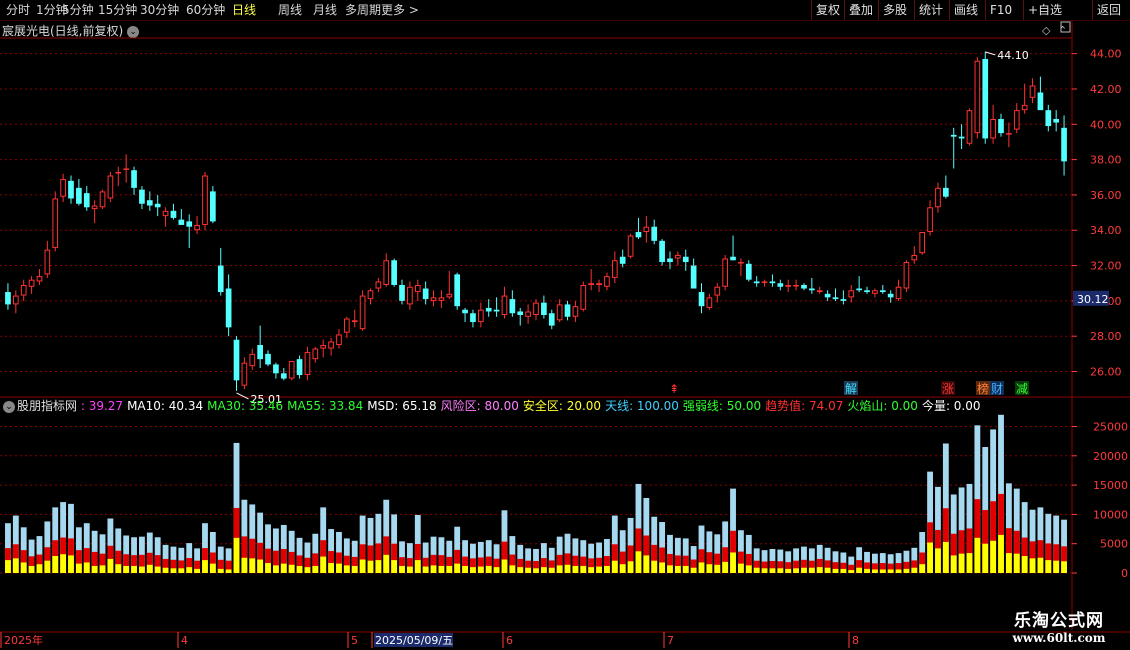  I want to click on indicator-name: 股朋指标网, so click(47, 406).